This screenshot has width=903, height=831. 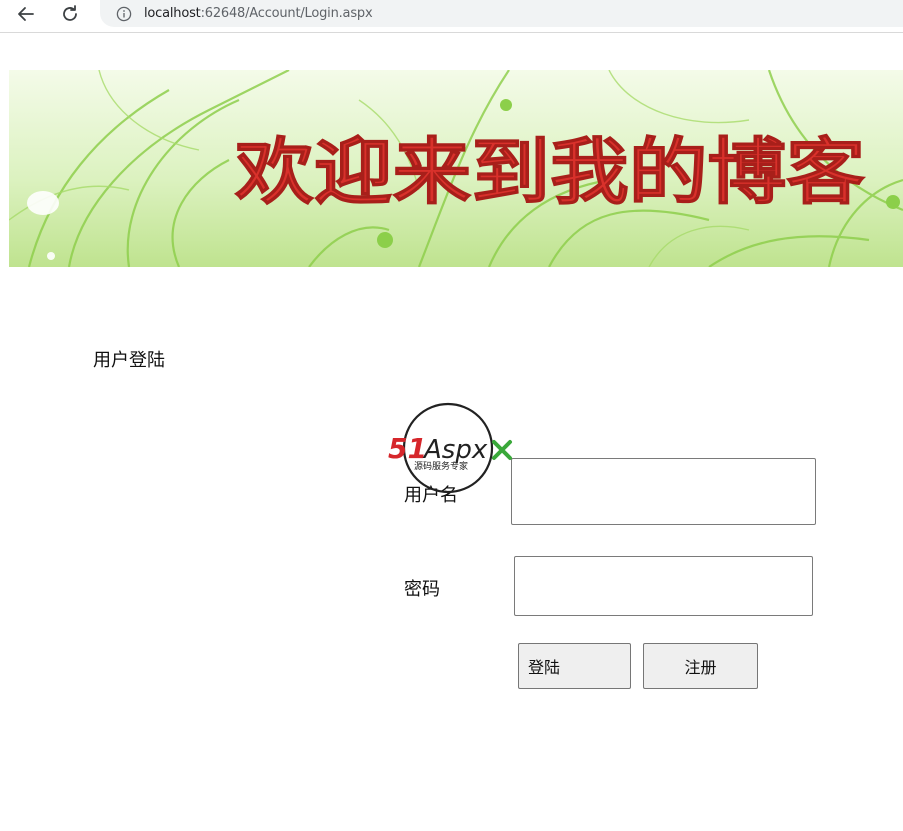 What do you see at coordinates (663, 586) in the screenshot?
I see `password-input` at bounding box center [663, 586].